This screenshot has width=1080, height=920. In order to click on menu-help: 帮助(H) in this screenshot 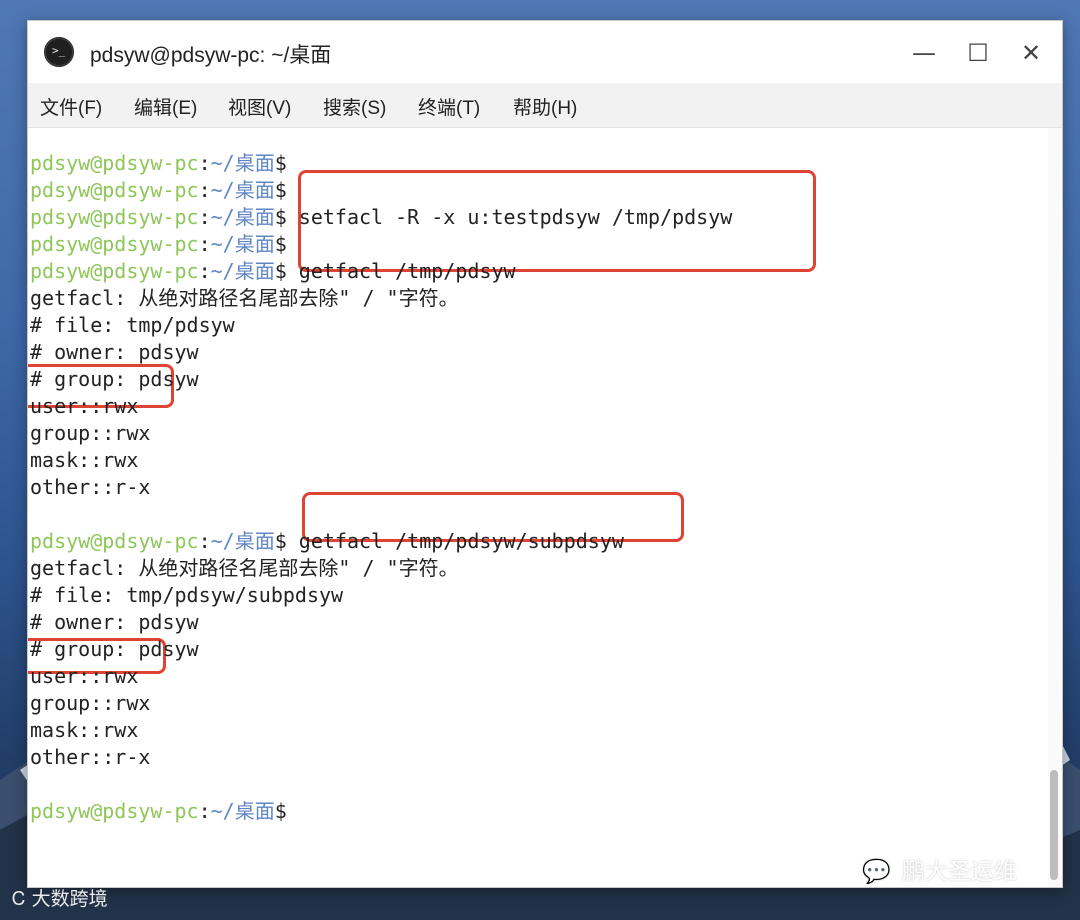, I will do `click(545, 106)`.